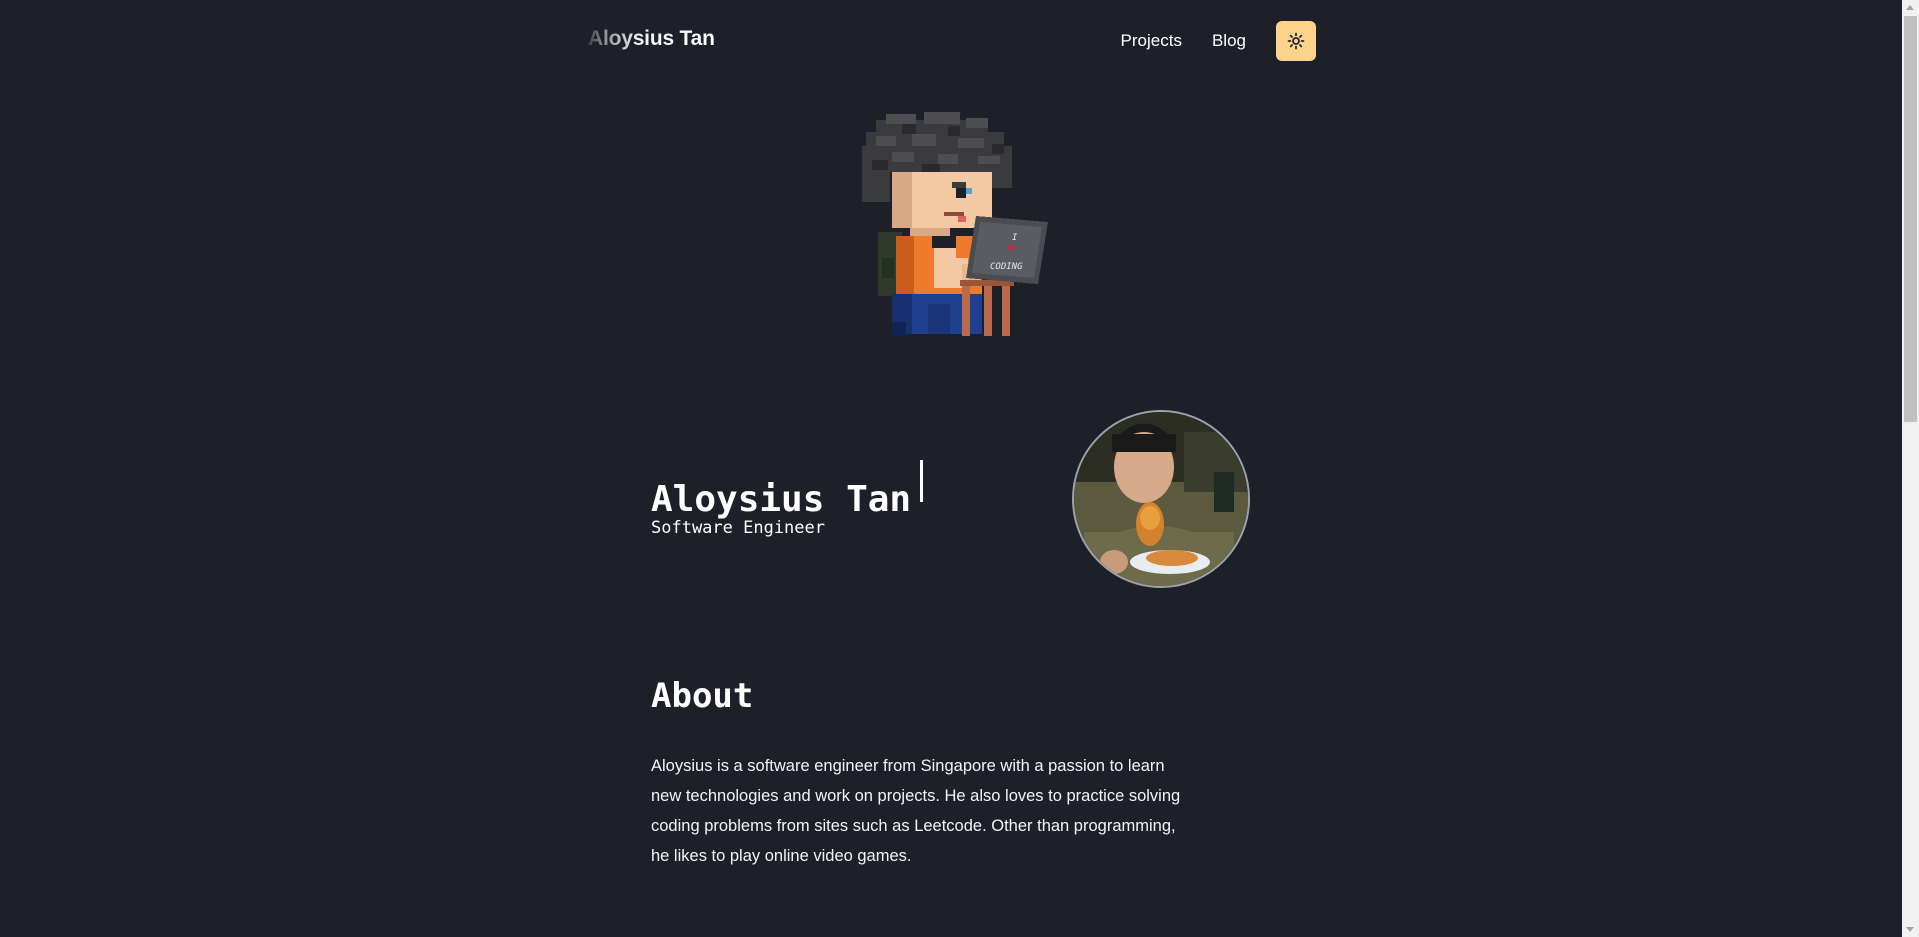 The height and width of the screenshot is (937, 1919). I want to click on about-heading: About, so click(702, 696).